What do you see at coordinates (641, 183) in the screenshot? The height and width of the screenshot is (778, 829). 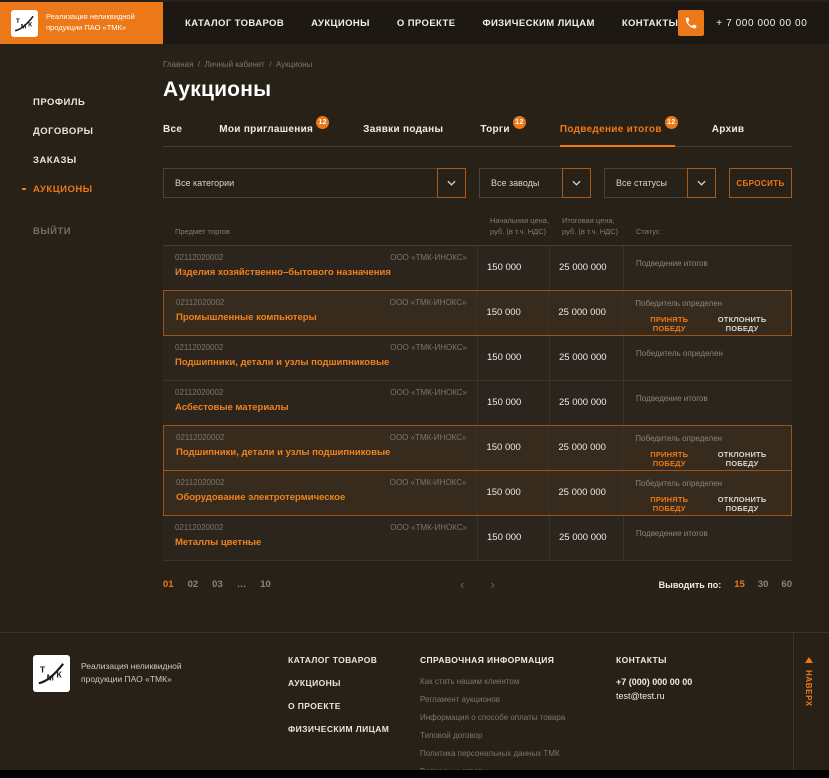 I see `status-select-value: Все статусы` at bounding box center [641, 183].